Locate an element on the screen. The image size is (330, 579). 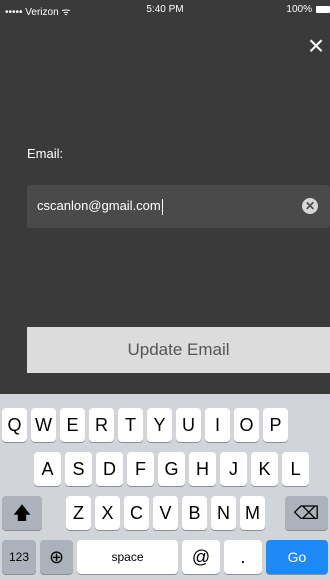
key-a: A is located at coordinates (47, 469).